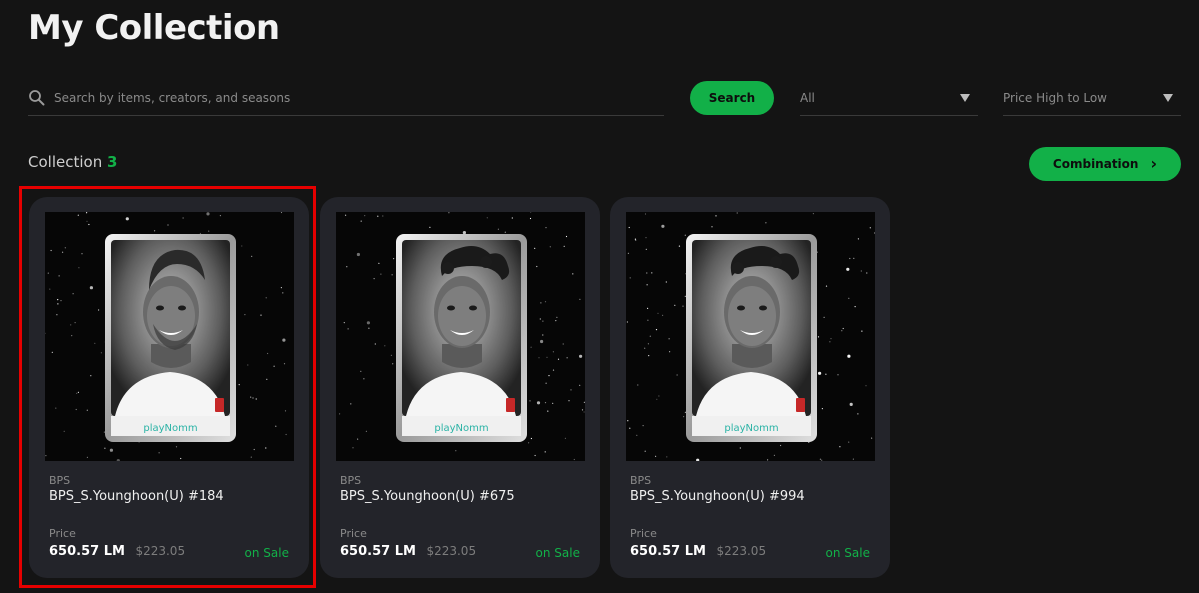 The width and height of the screenshot is (1199, 593). What do you see at coordinates (1055, 97) in the screenshot?
I see `sort-value: Price High to Low` at bounding box center [1055, 97].